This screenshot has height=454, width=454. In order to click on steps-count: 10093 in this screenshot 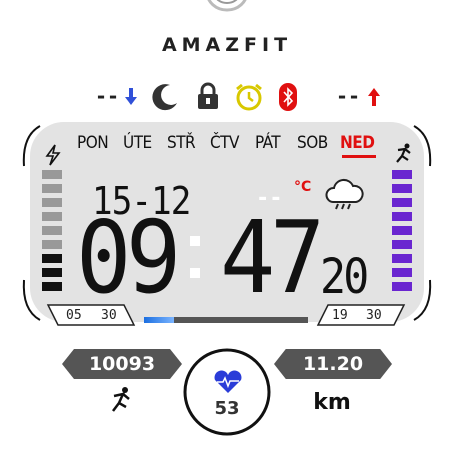, I will do `click(122, 364)`.